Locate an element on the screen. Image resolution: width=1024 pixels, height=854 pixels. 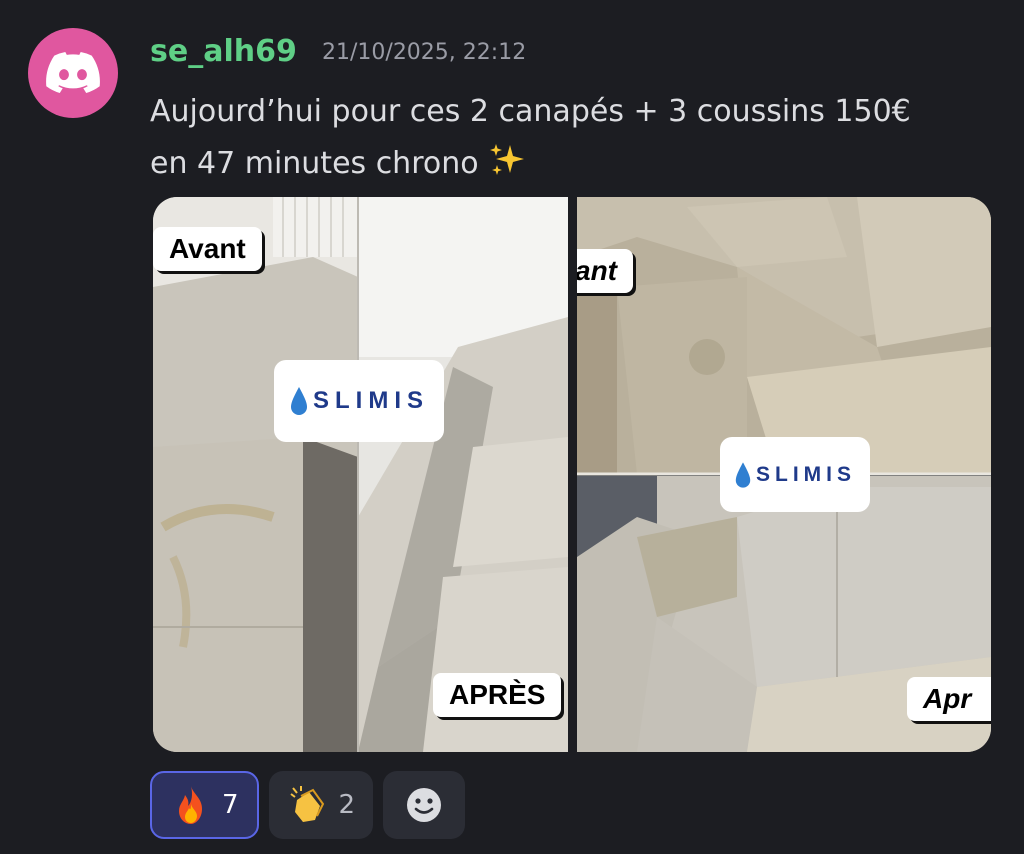
slimis-logo-badge: SLIMIS is located at coordinates (359, 401).